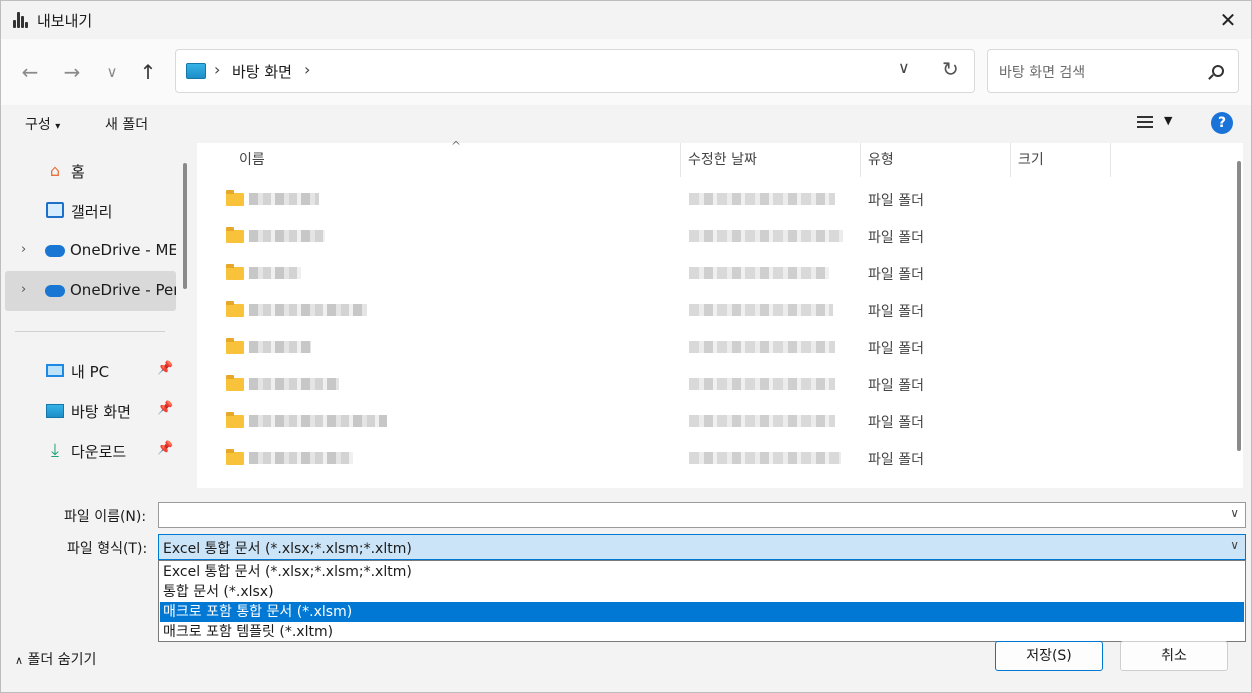 Image resolution: width=1252 pixels, height=693 pixels. Describe the element at coordinates (702, 515) in the screenshot. I see `filename-input: ∨` at that location.